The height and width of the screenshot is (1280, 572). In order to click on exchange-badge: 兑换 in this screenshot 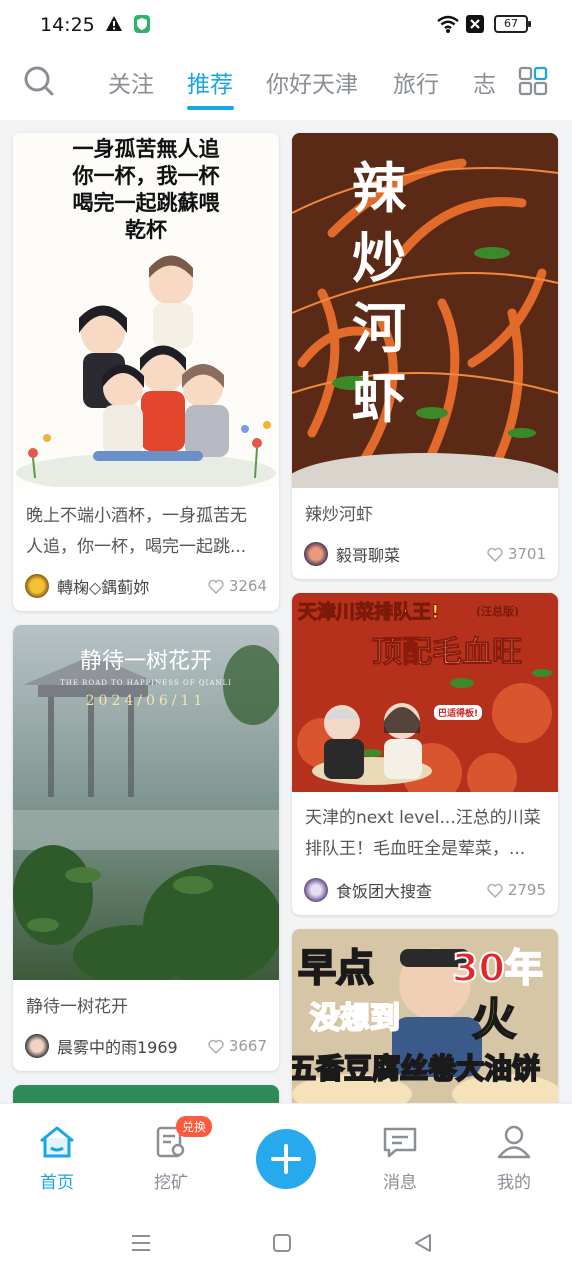, I will do `click(194, 1126)`.